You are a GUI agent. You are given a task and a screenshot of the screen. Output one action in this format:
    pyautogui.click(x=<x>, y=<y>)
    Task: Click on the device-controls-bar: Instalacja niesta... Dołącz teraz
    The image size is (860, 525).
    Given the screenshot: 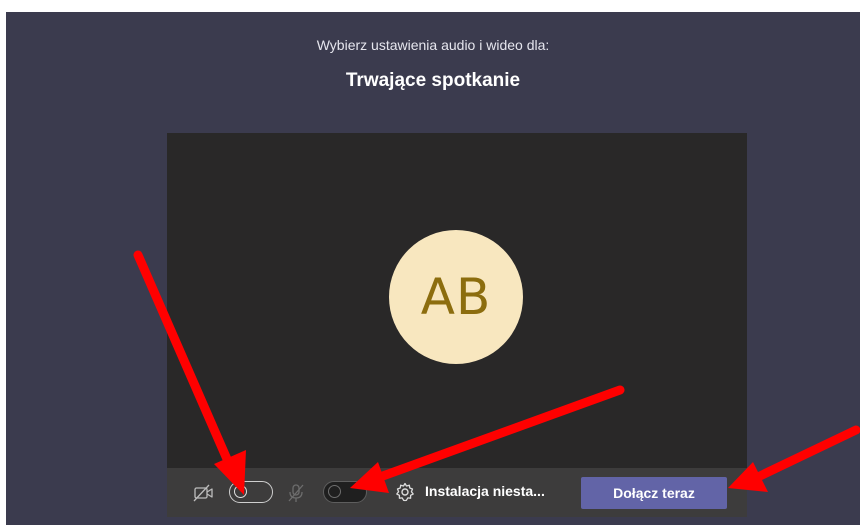 What is the action you would take?
    pyautogui.click(x=457, y=492)
    